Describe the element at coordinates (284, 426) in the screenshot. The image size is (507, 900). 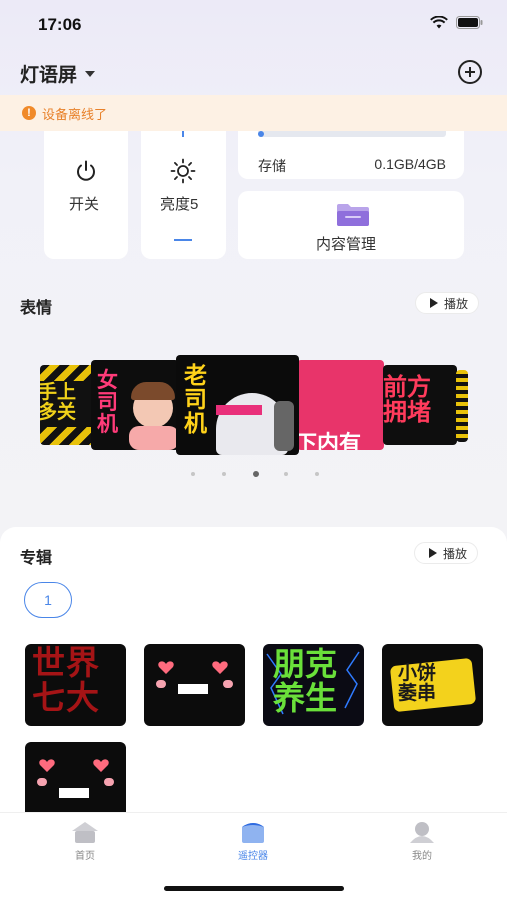
I see `seat-icon` at that location.